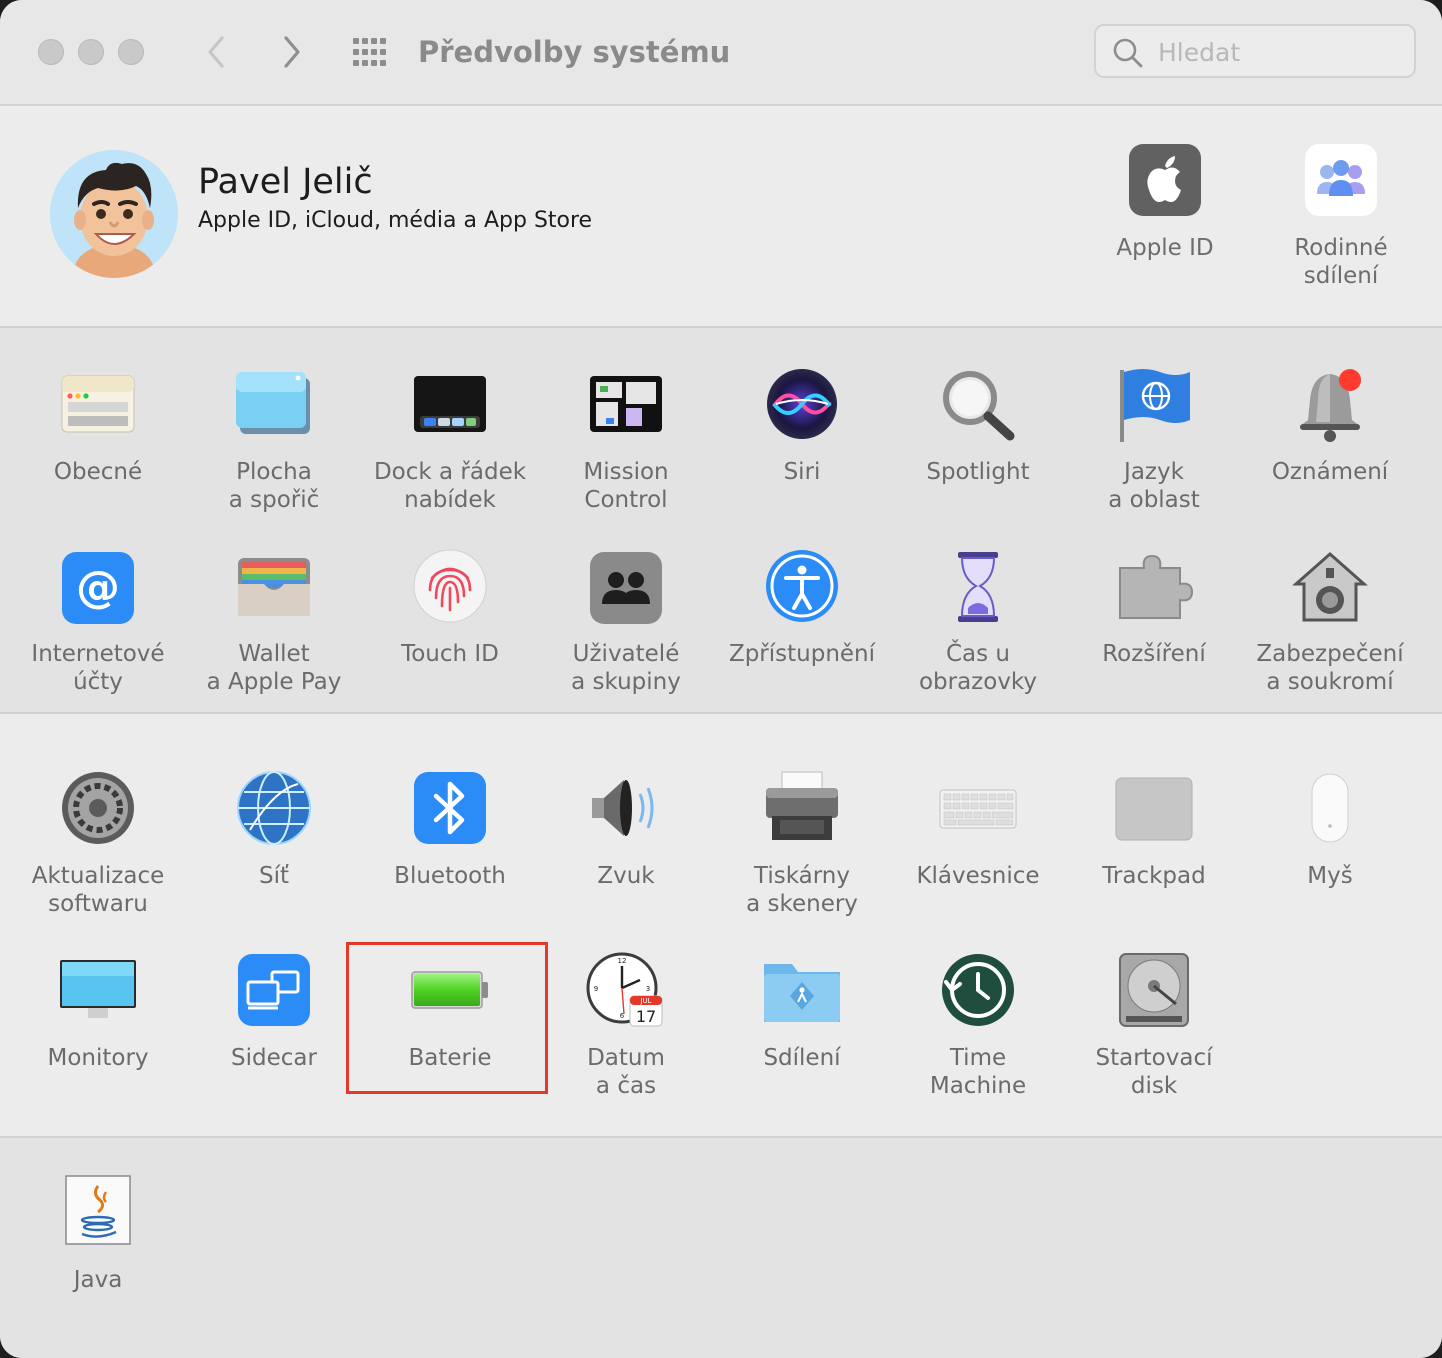 The width and height of the screenshot is (1442, 1358). What do you see at coordinates (978, 990) in the screenshot?
I see `time-machine-icon` at bounding box center [978, 990].